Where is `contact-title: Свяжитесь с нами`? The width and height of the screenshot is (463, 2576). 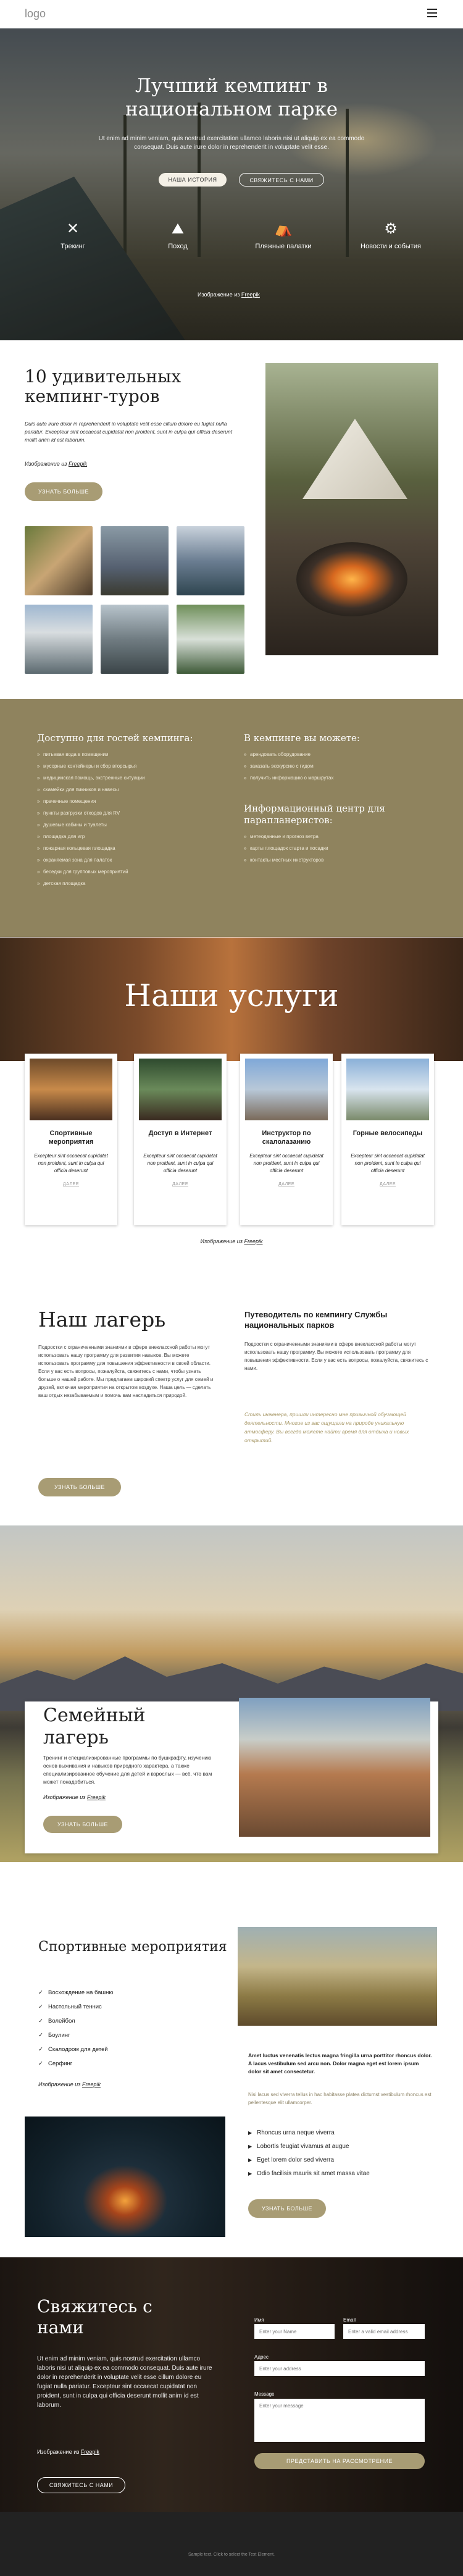
contact-title: Свяжитесь с нами is located at coordinates (94, 2317).